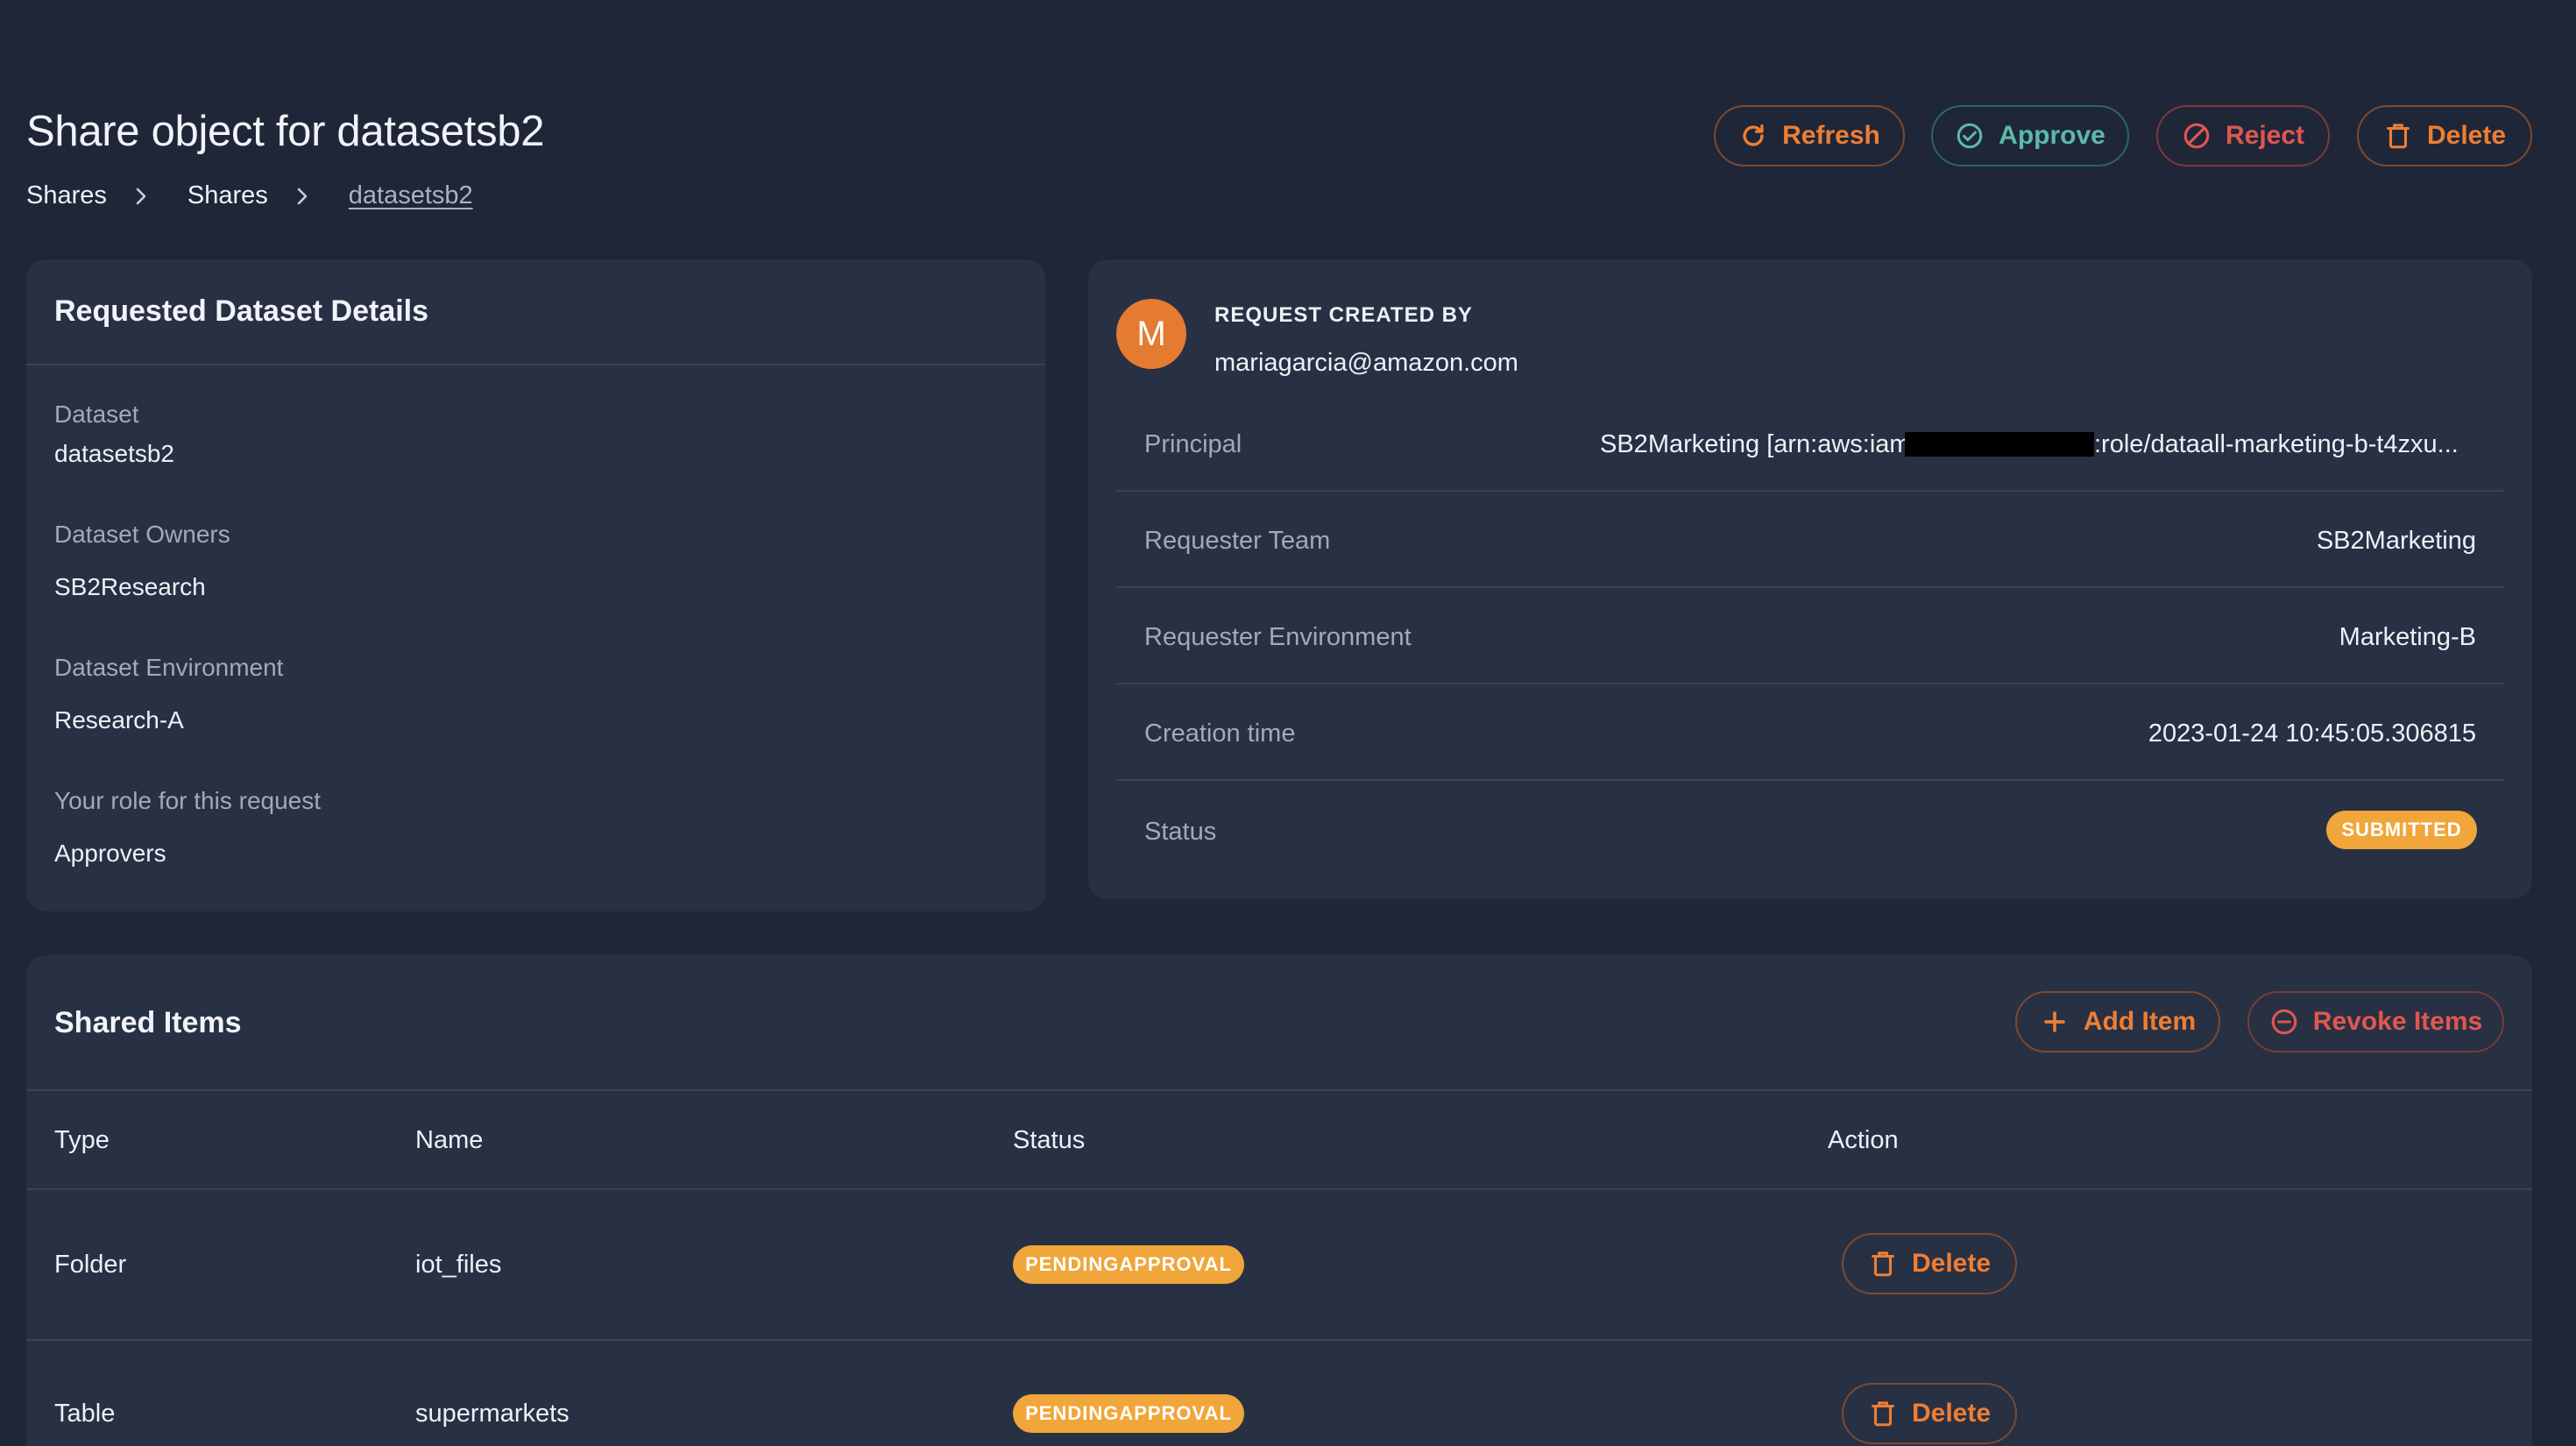  I want to click on breadcrumb: Shares Shares datasetsb2, so click(249, 195).